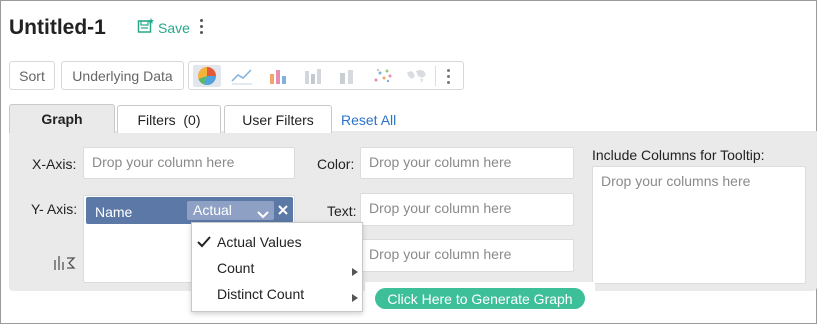 The height and width of the screenshot is (324, 817). I want to click on report-title: Untitled-1, so click(57, 28).